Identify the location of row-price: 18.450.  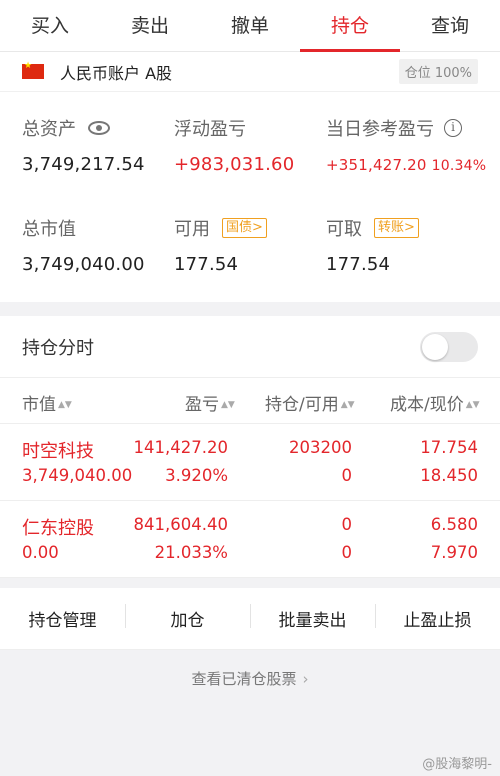
(449, 475).